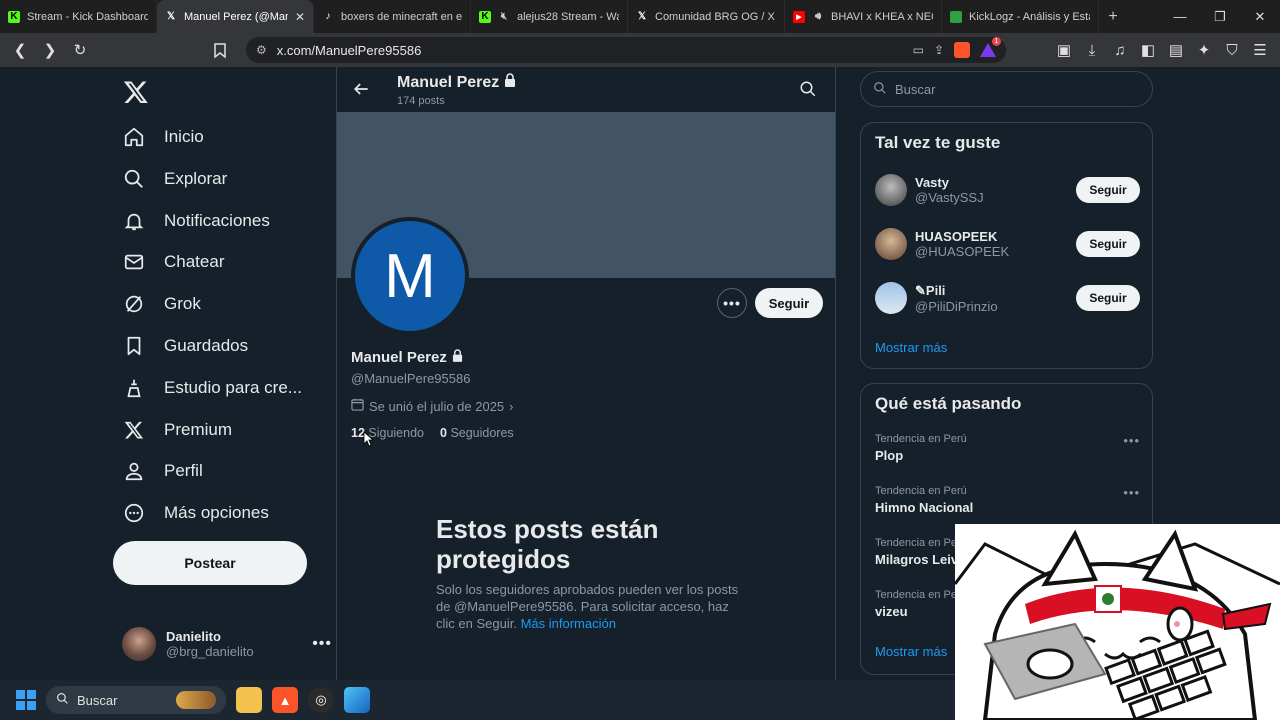  What do you see at coordinates (401, 16) in the screenshot?
I see `tab-title: boxers de minecraft en el` at bounding box center [401, 16].